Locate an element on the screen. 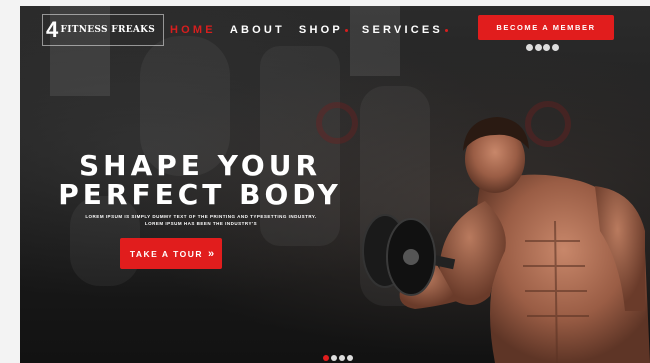 The width and height of the screenshot is (650, 363). become-member-button: BECOME A MEMBER is located at coordinates (546, 27).